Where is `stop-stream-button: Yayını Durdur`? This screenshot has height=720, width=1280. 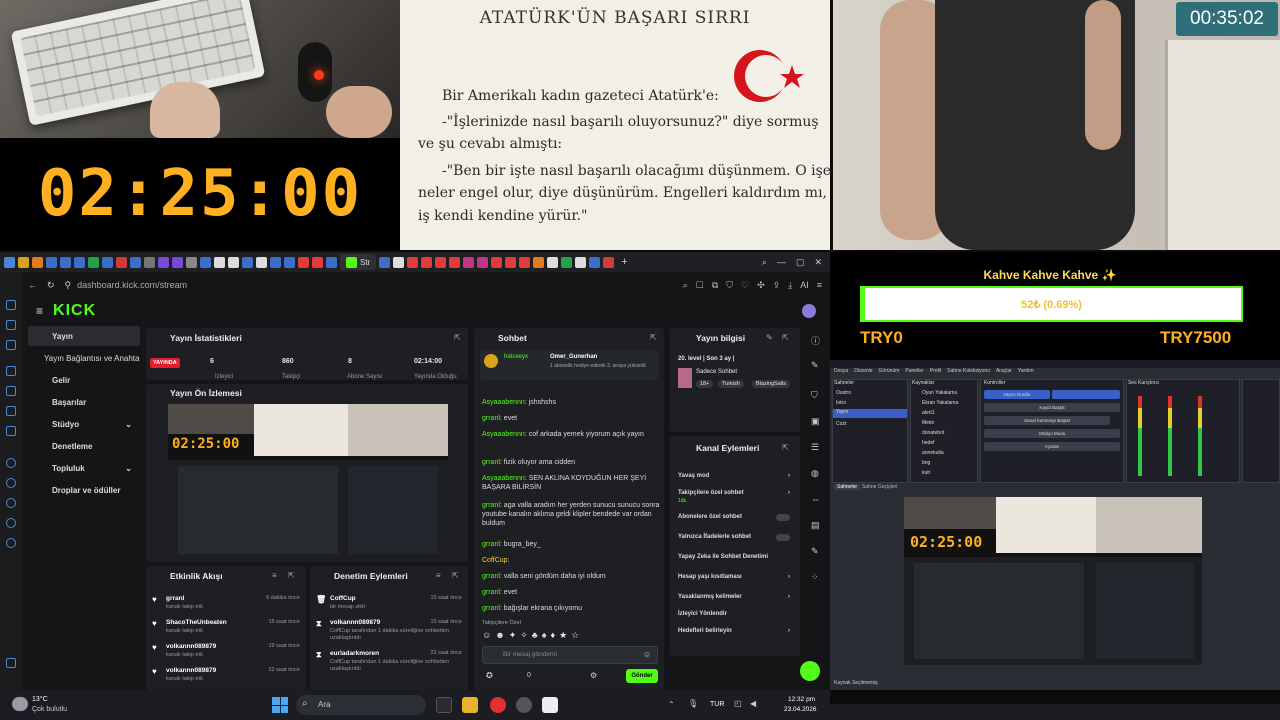 stop-stream-button: Yayını Durdur is located at coordinates (1017, 394).